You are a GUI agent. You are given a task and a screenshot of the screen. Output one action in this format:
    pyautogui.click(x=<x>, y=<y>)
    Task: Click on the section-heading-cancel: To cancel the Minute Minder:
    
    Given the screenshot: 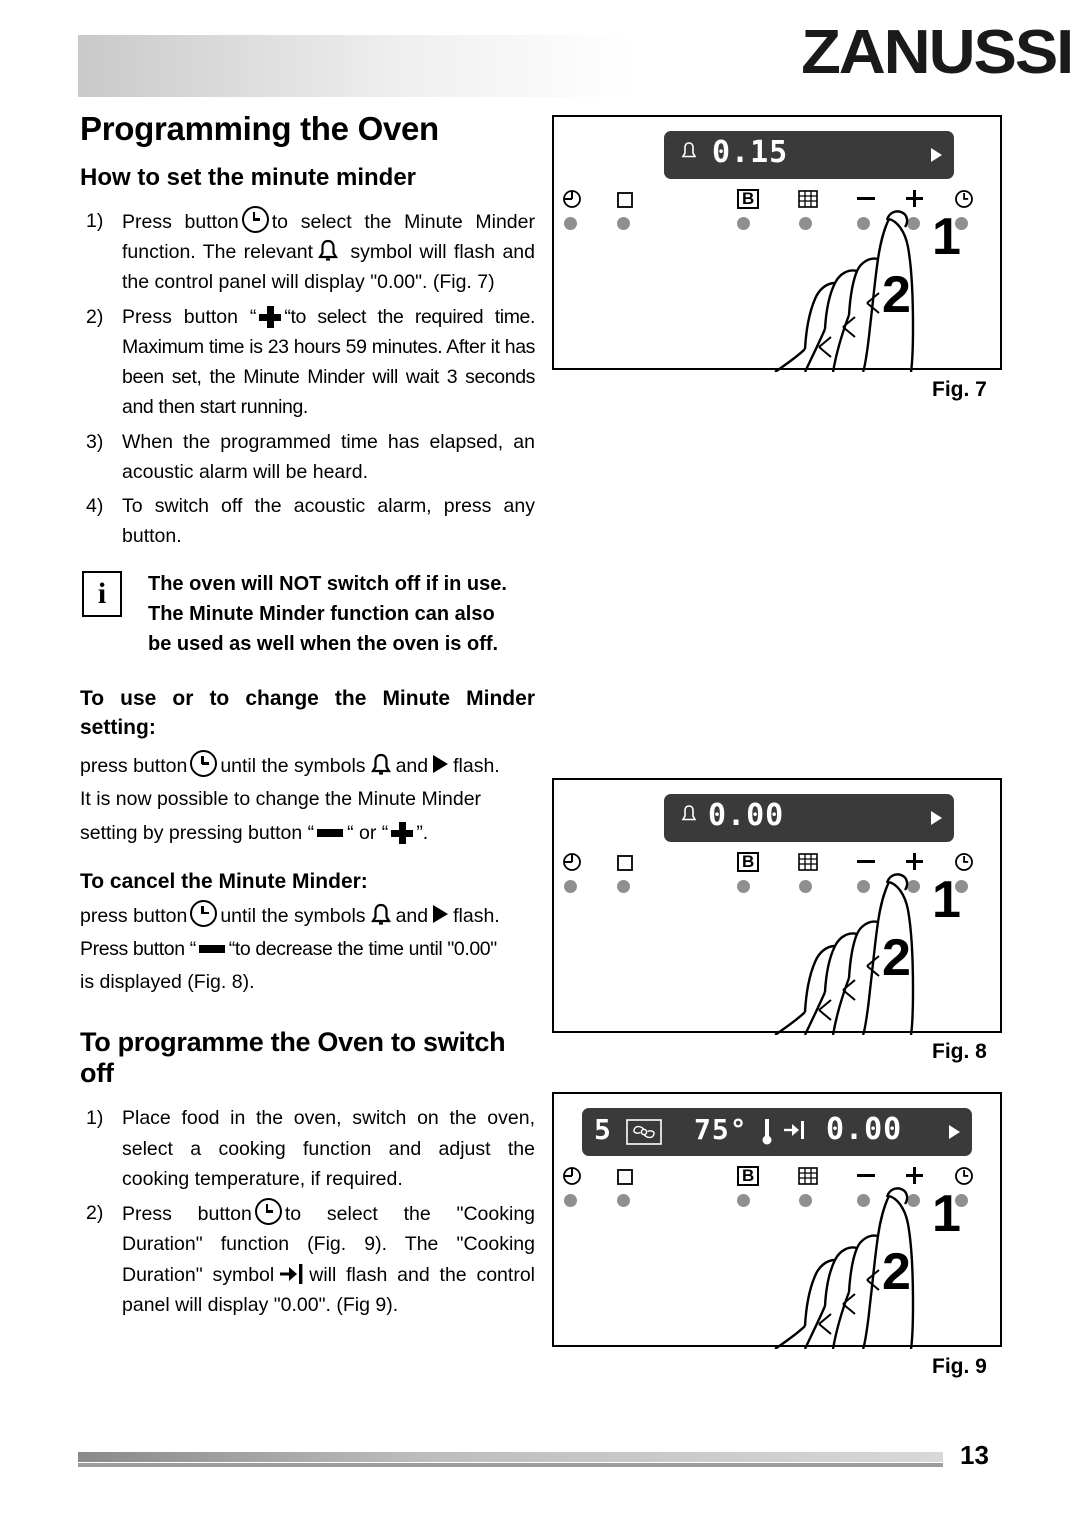 What is the action you would take?
    pyautogui.click(x=224, y=881)
    